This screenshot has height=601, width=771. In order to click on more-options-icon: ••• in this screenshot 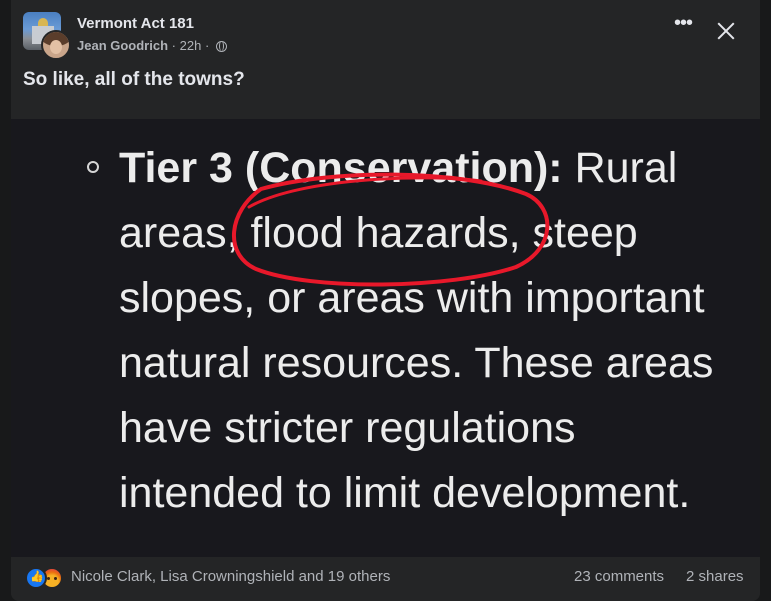, I will do `click(686, 23)`.